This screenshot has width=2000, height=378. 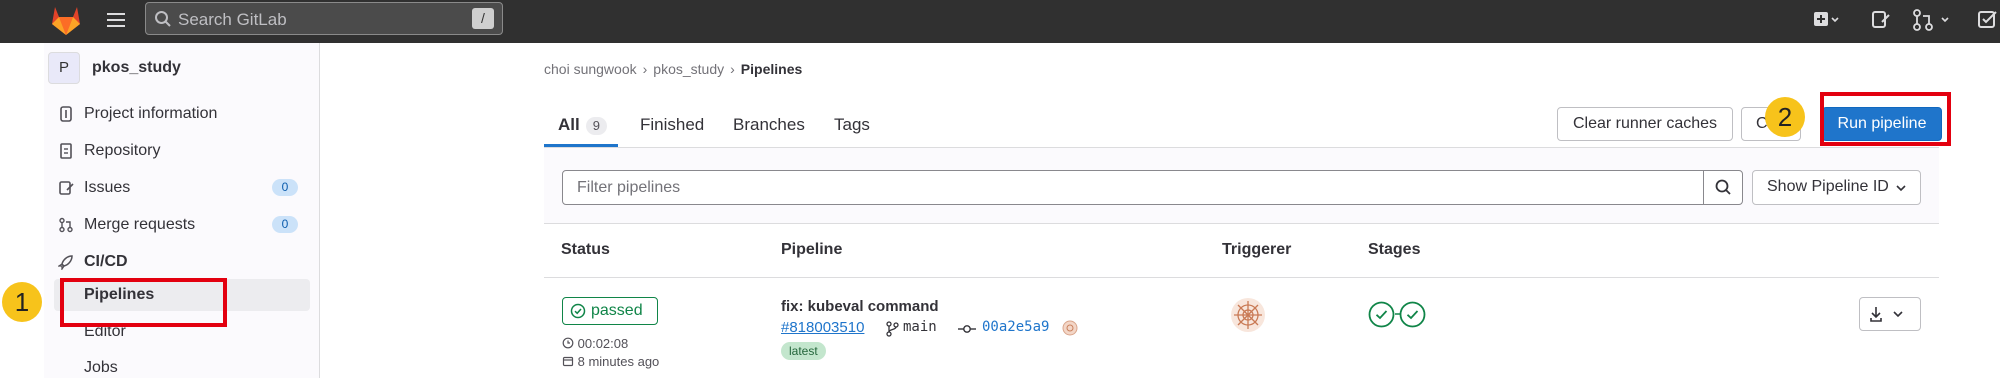 What do you see at coordinates (812, 249) in the screenshot?
I see `column-header-pipeline: Pipeline` at bounding box center [812, 249].